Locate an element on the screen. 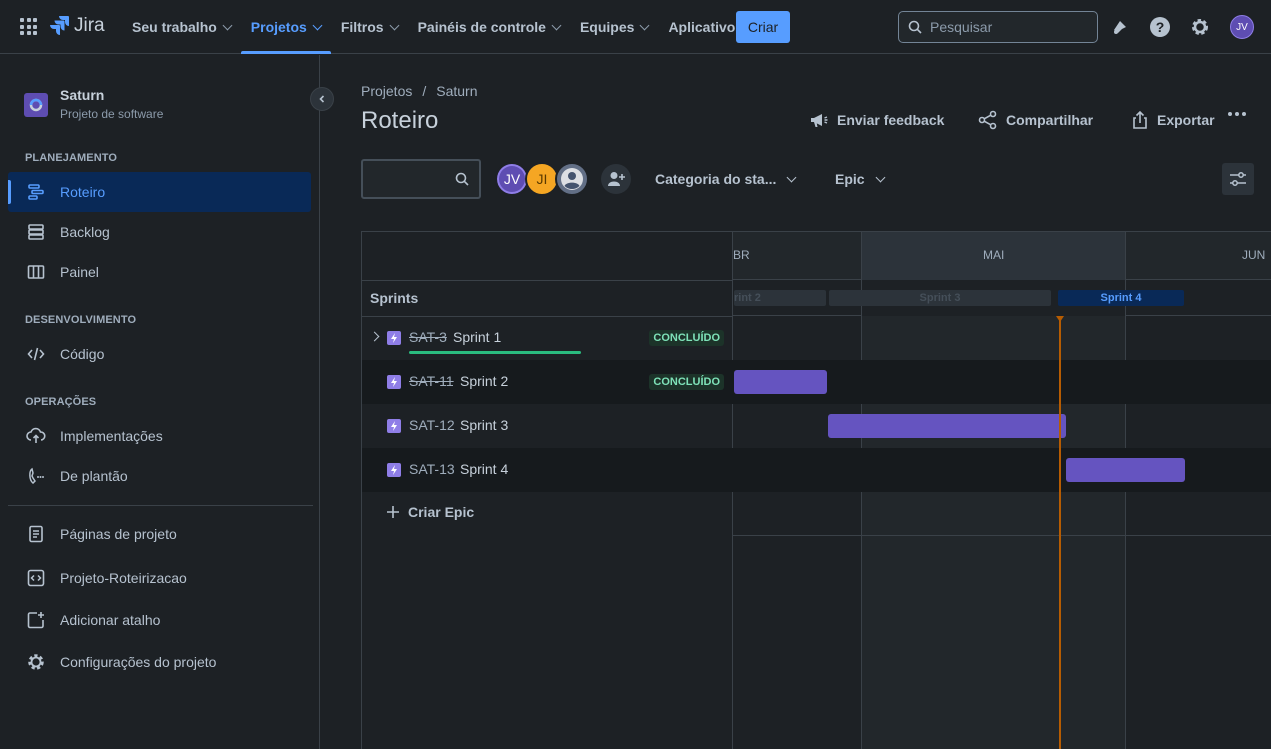  send-feedback-button: Enviar feedback is located at coordinates (876, 120).